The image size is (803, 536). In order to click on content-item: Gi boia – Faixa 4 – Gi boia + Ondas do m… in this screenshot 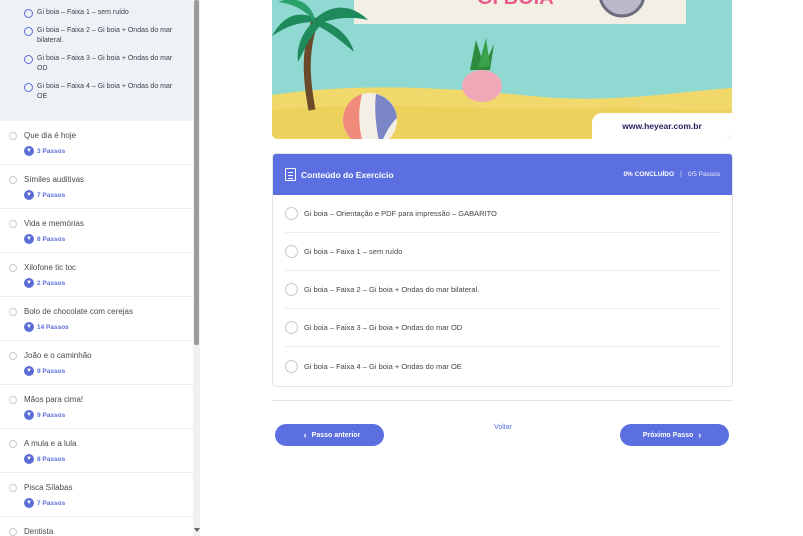, I will do `click(502, 366)`.